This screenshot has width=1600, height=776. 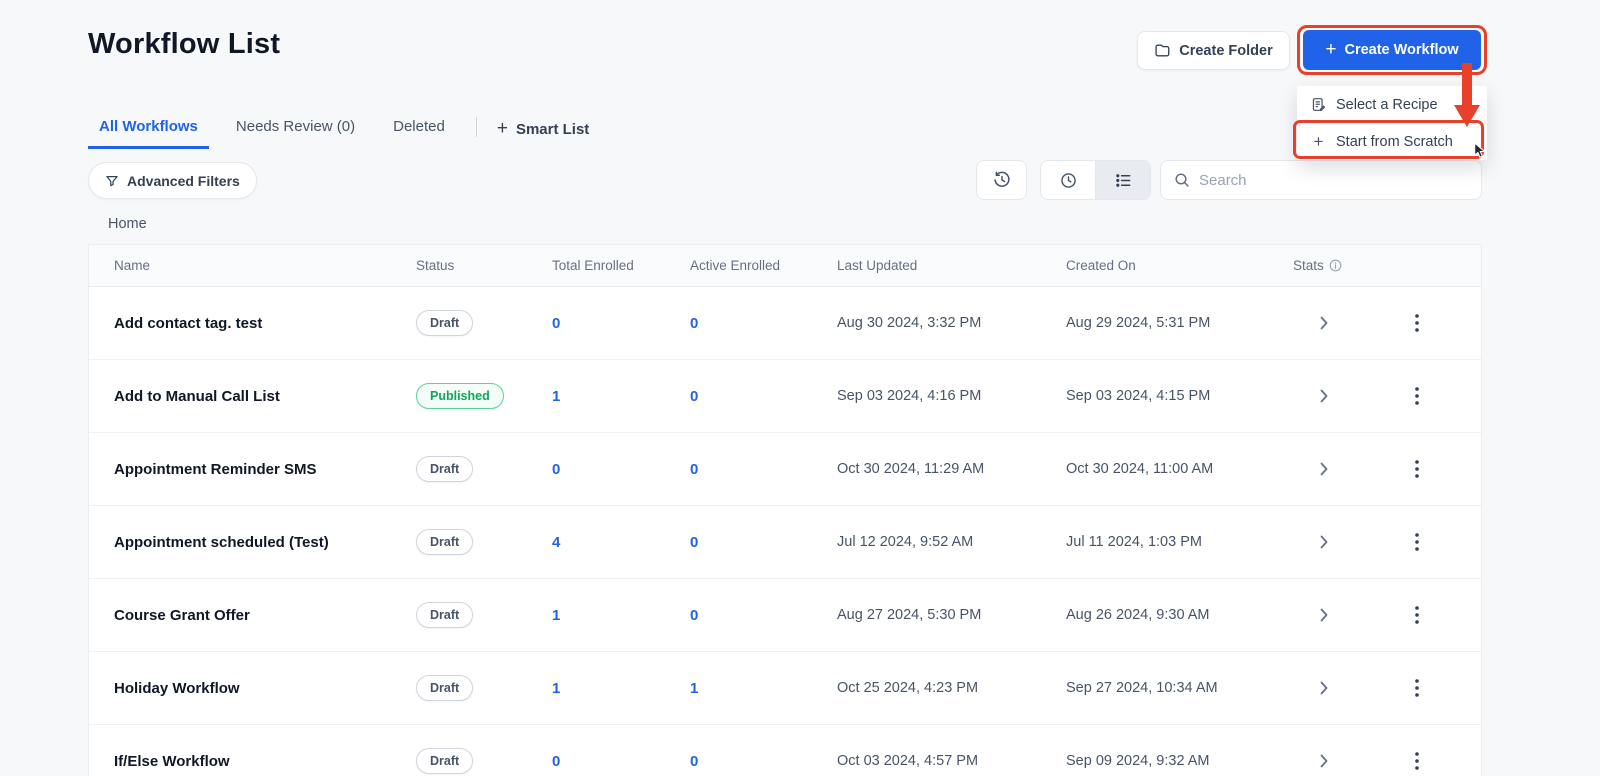 I want to click on tab-deleted: Deleted, so click(x=419, y=130).